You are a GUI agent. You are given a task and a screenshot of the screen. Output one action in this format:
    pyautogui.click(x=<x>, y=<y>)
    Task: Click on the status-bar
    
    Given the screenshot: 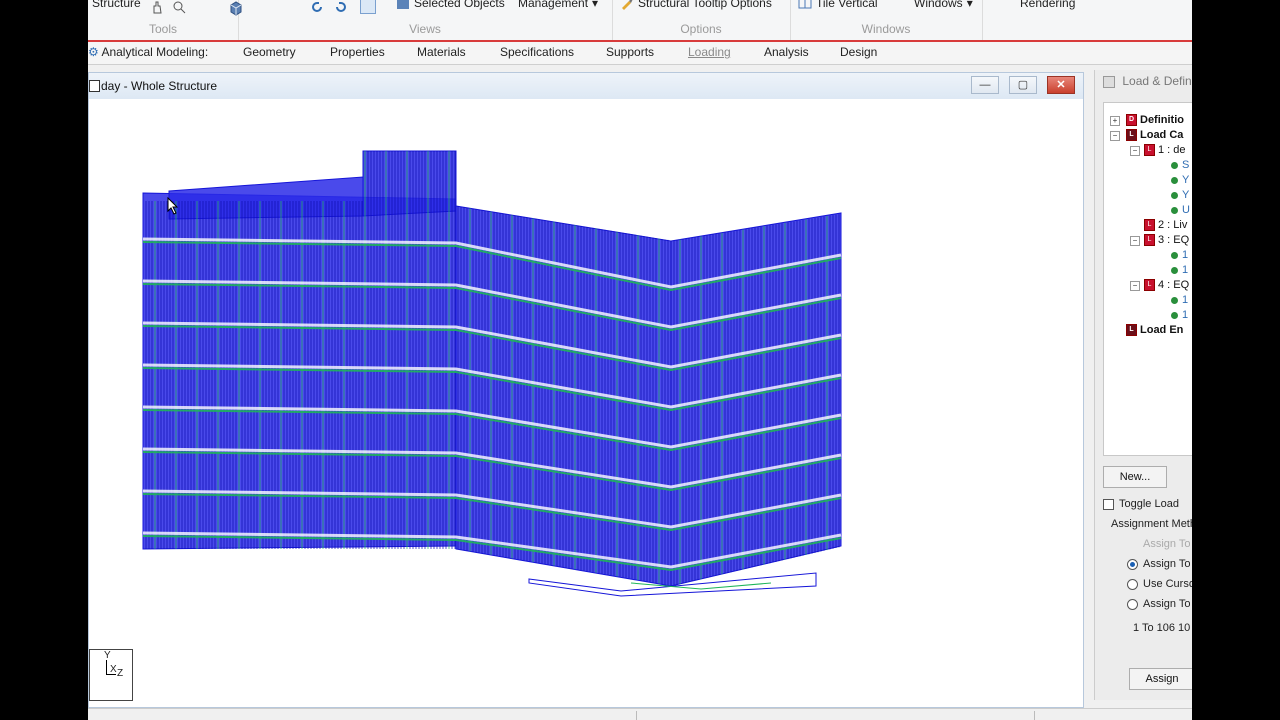 What is the action you would take?
    pyautogui.click(x=640, y=714)
    